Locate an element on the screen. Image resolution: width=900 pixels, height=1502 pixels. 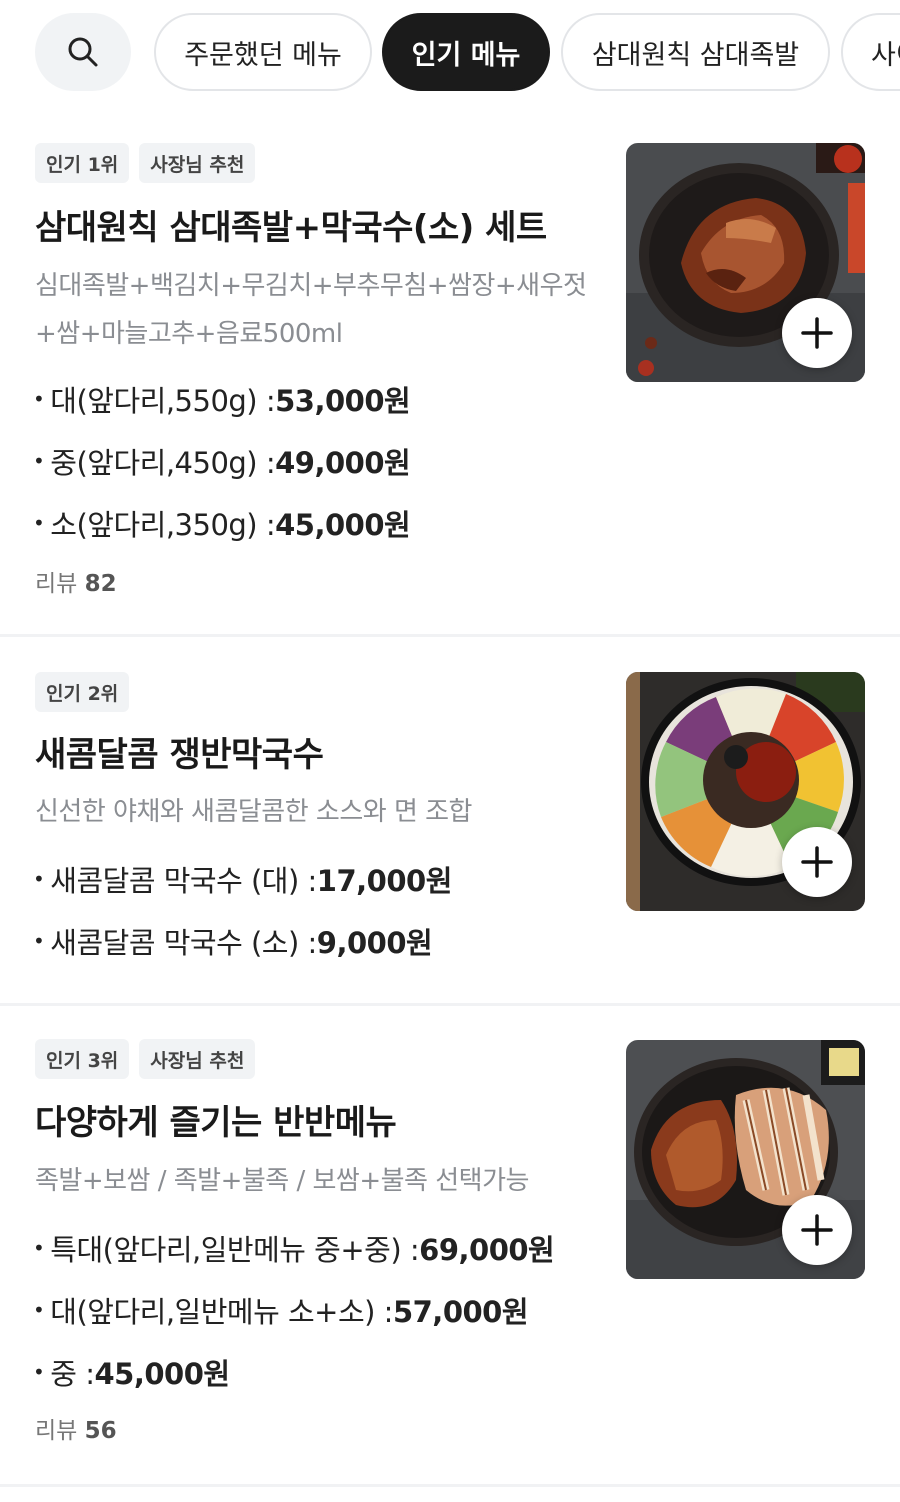
price-value: 57,000원 is located at coordinates (460, 1312).